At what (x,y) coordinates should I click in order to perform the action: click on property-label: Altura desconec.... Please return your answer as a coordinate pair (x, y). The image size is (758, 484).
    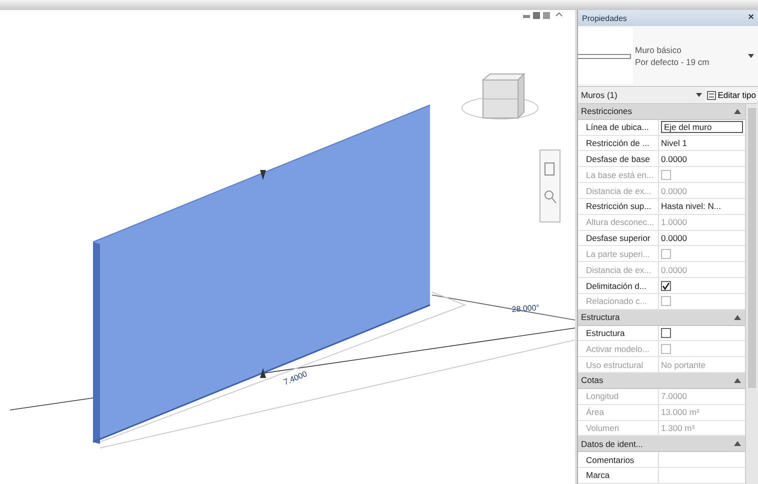
    Looking at the image, I should click on (618, 222).